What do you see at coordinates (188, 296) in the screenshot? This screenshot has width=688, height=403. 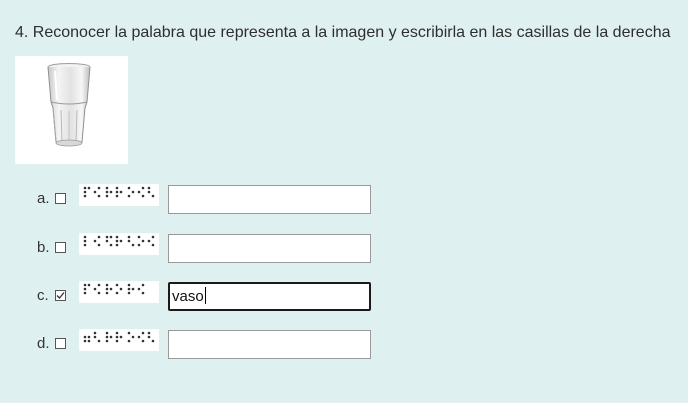 I see `answer-text: vaso` at bounding box center [188, 296].